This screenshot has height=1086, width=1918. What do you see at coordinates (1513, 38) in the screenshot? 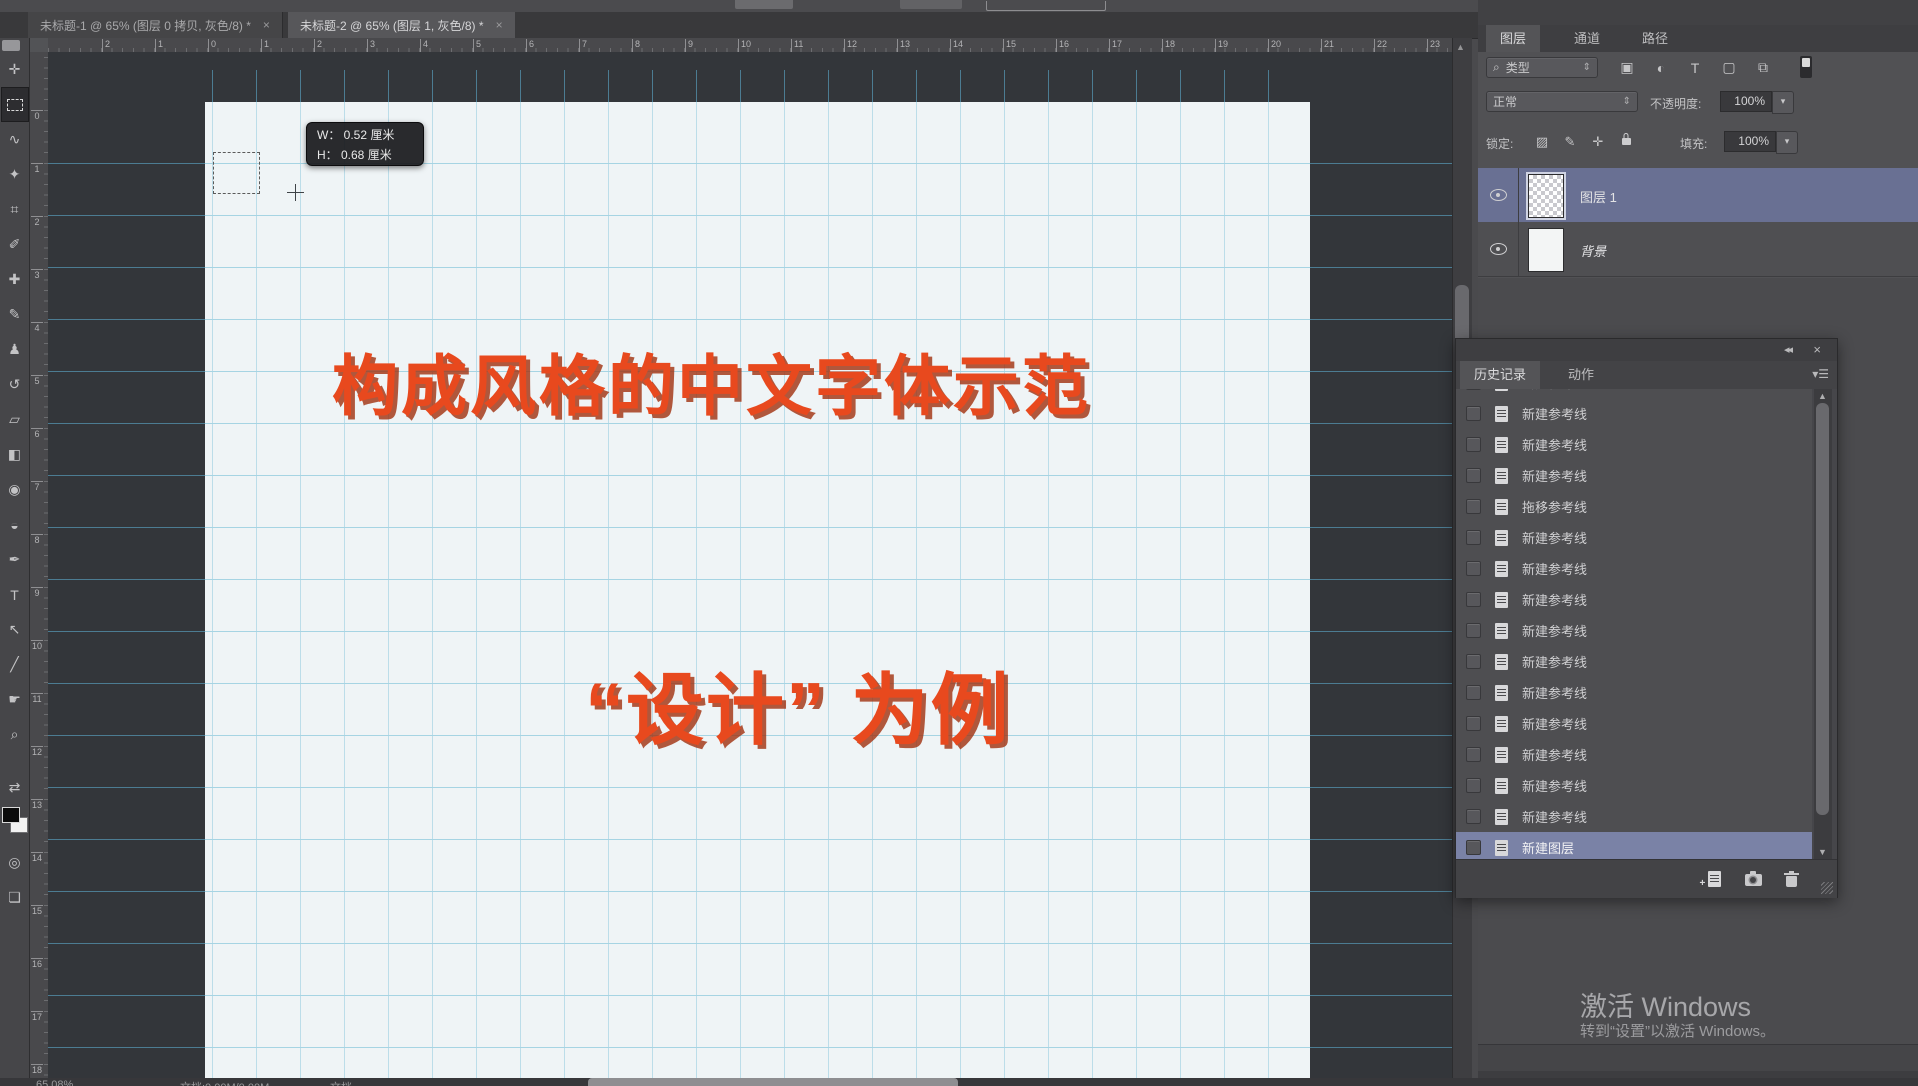
I see `tab-layers: 图层` at bounding box center [1513, 38].